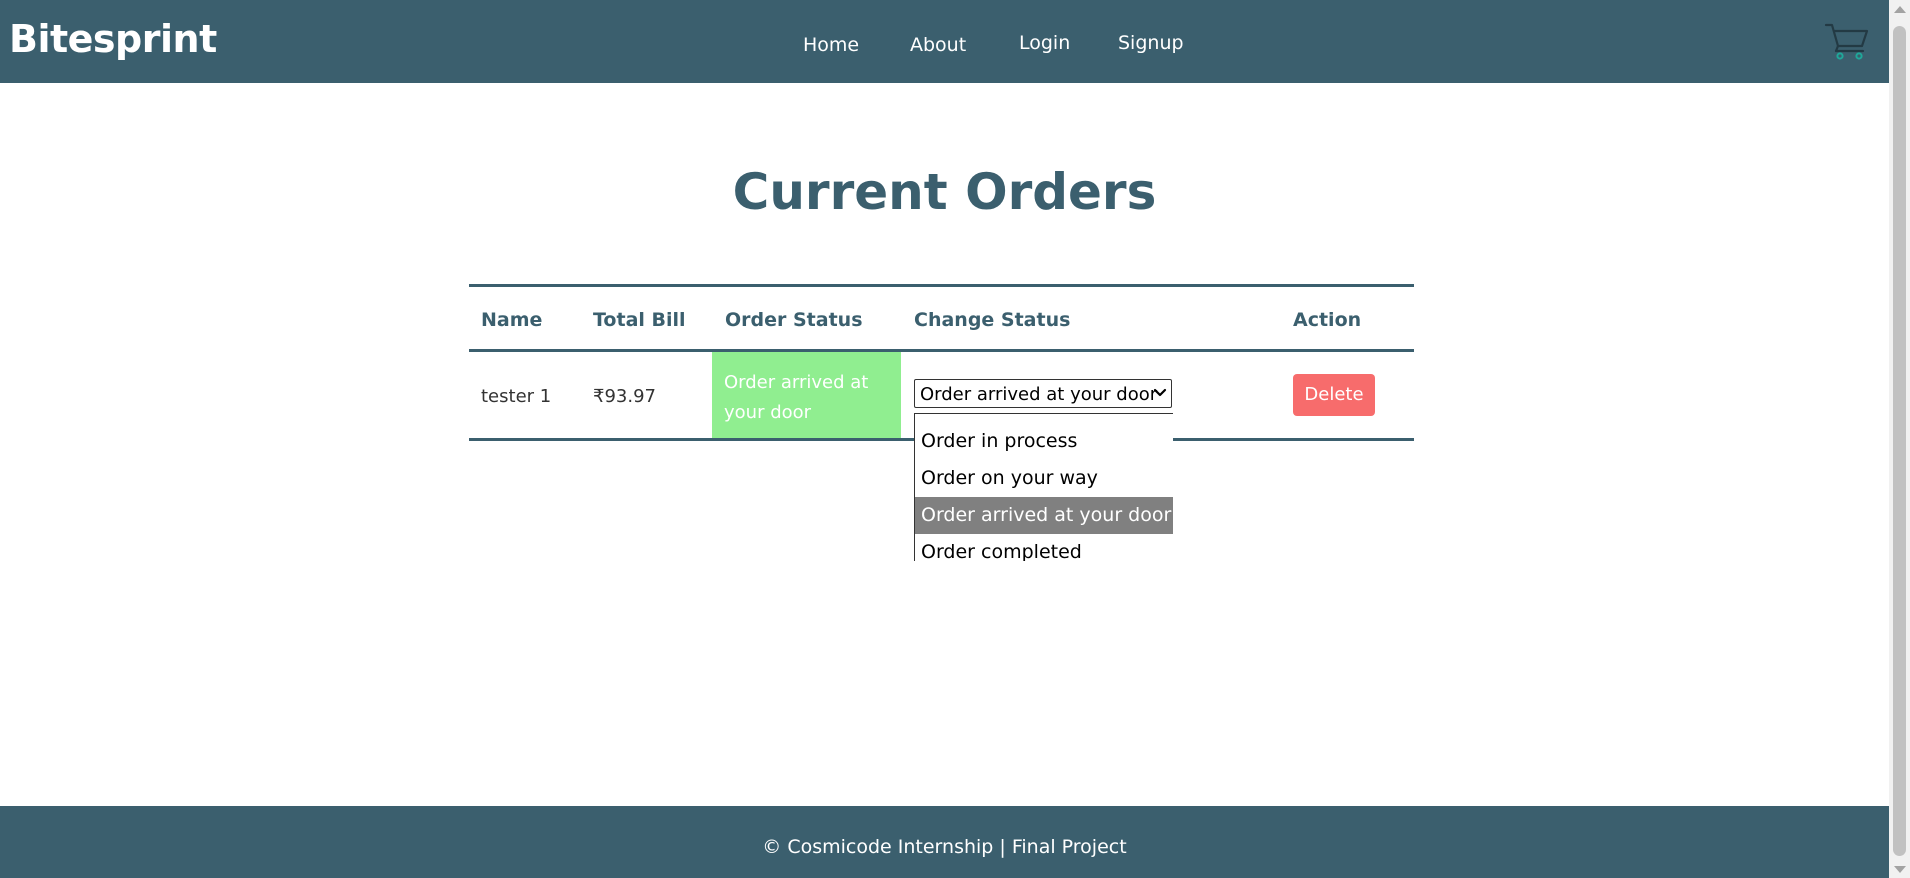 The image size is (1910, 878). Describe the element at coordinates (1044, 43) in the screenshot. I see `nav-login-link: Login` at that location.